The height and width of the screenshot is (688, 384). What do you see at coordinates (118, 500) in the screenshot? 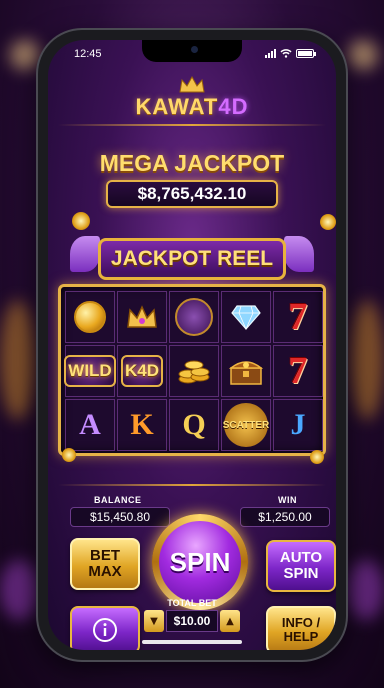
I see `balance-label: BALANCE` at bounding box center [118, 500].